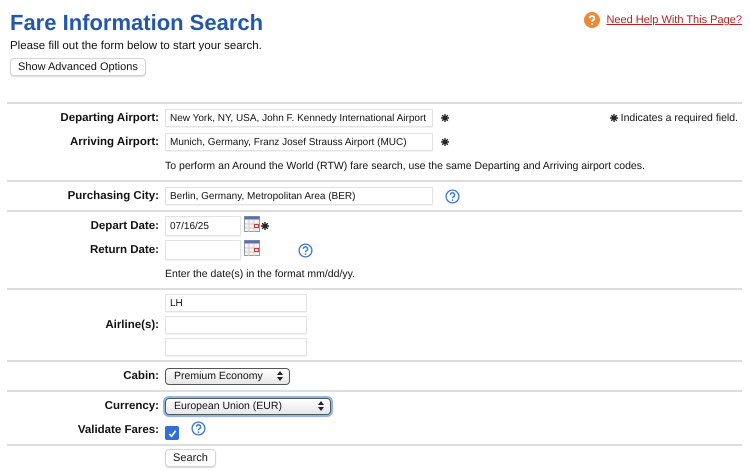 Image resolution: width=750 pixels, height=471 pixels. Describe the element at coordinates (131, 406) in the screenshot. I see `field-label: Currency:` at that location.